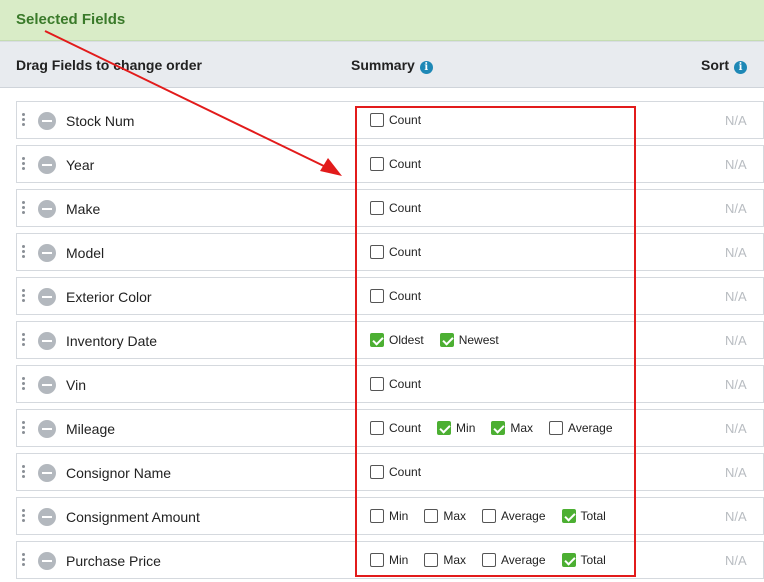  I want to click on field-row: Consignor Name Count N/A, so click(390, 472).